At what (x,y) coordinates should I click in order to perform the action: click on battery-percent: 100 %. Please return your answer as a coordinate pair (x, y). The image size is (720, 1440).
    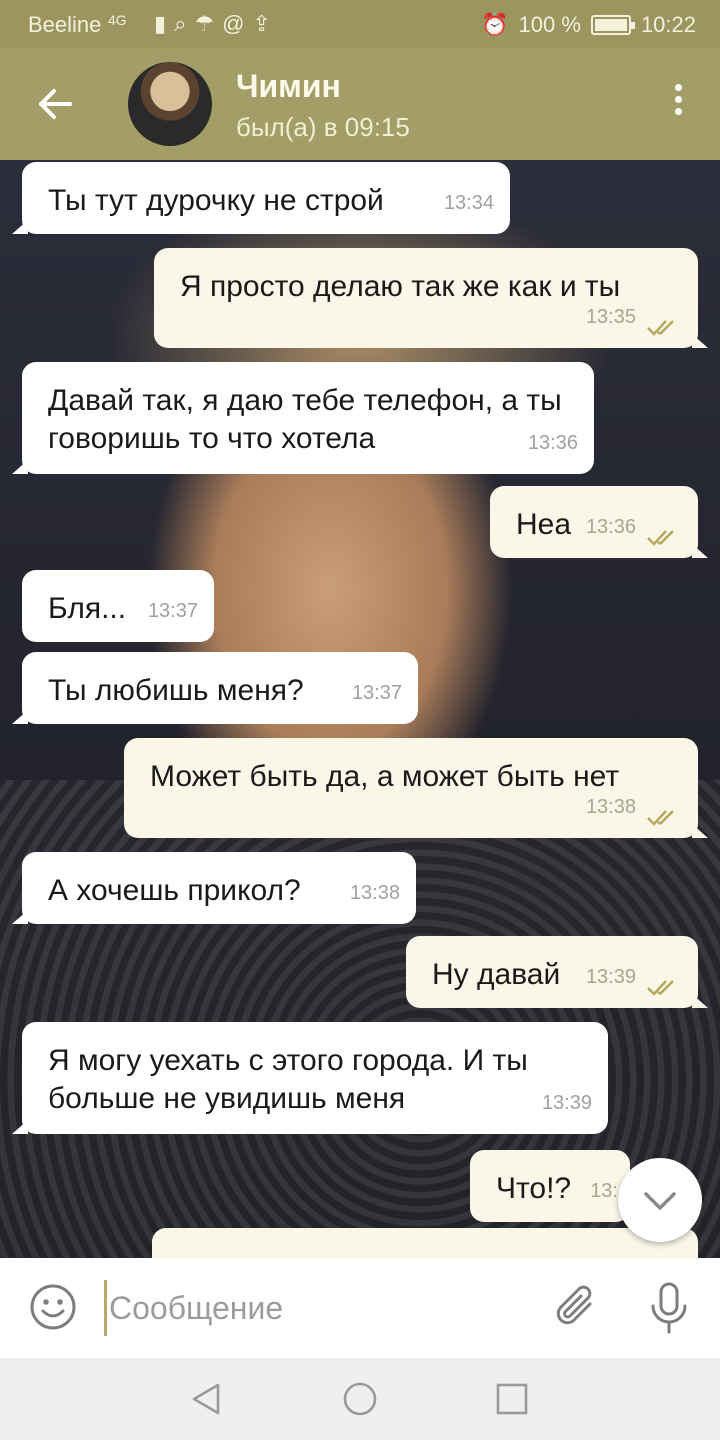
    Looking at the image, I should click on (549, 24).